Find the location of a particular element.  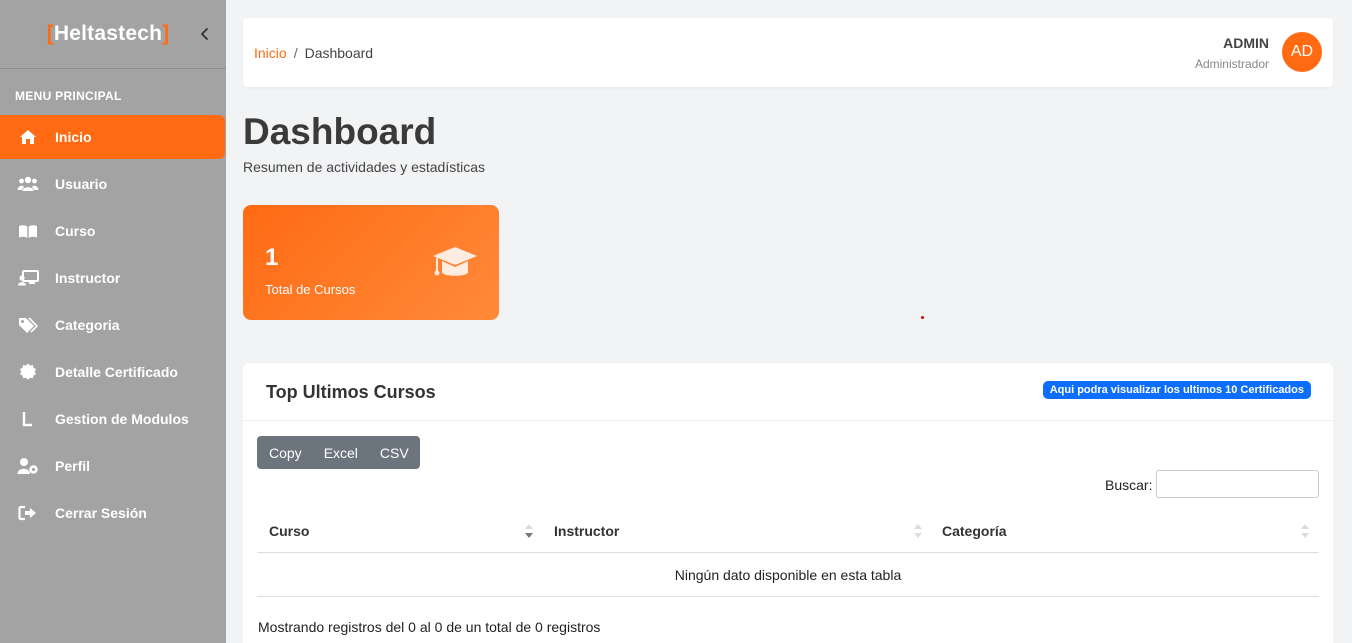

page-title: Dashboard is located at coordinates (340, 131).